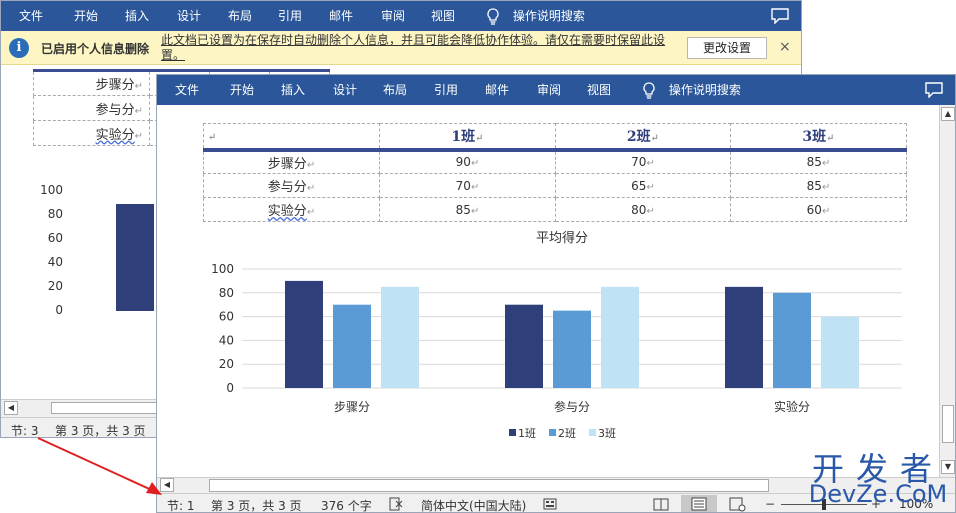  I want to click on site-watermark: 开发者 DevZe.CoM, so click(878, 477).